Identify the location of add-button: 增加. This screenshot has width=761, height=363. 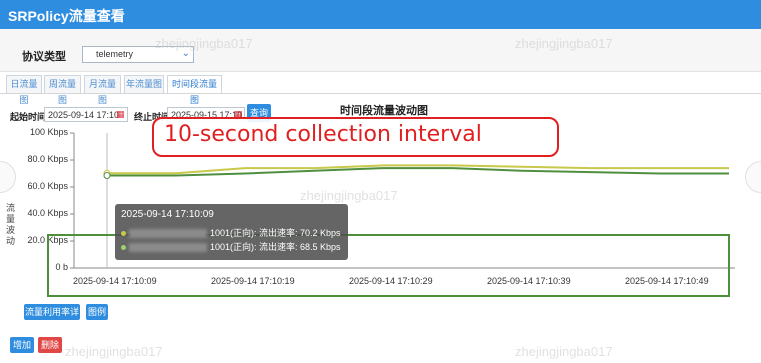
(22, 345).